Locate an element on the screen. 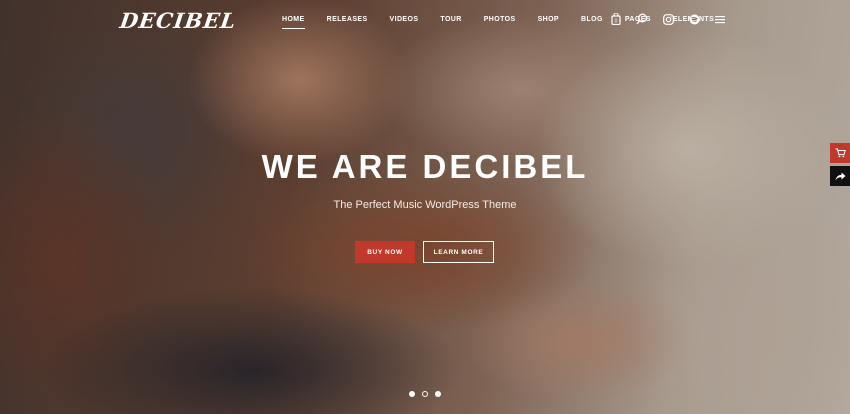  shopping-bag-icon: 0 is located at coordinates (616, 19).